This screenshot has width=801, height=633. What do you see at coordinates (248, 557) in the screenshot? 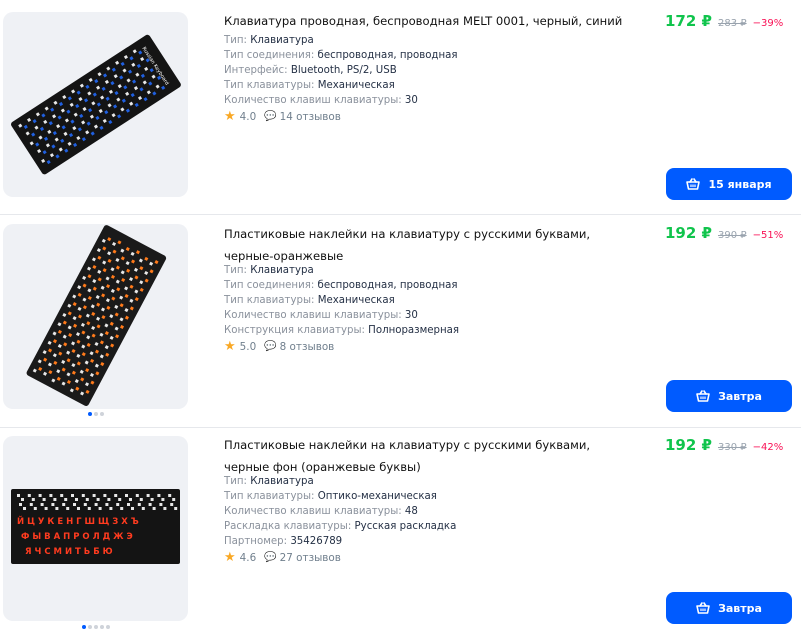
I see `rating-value: 4.6` at bounding box center [248, 557].